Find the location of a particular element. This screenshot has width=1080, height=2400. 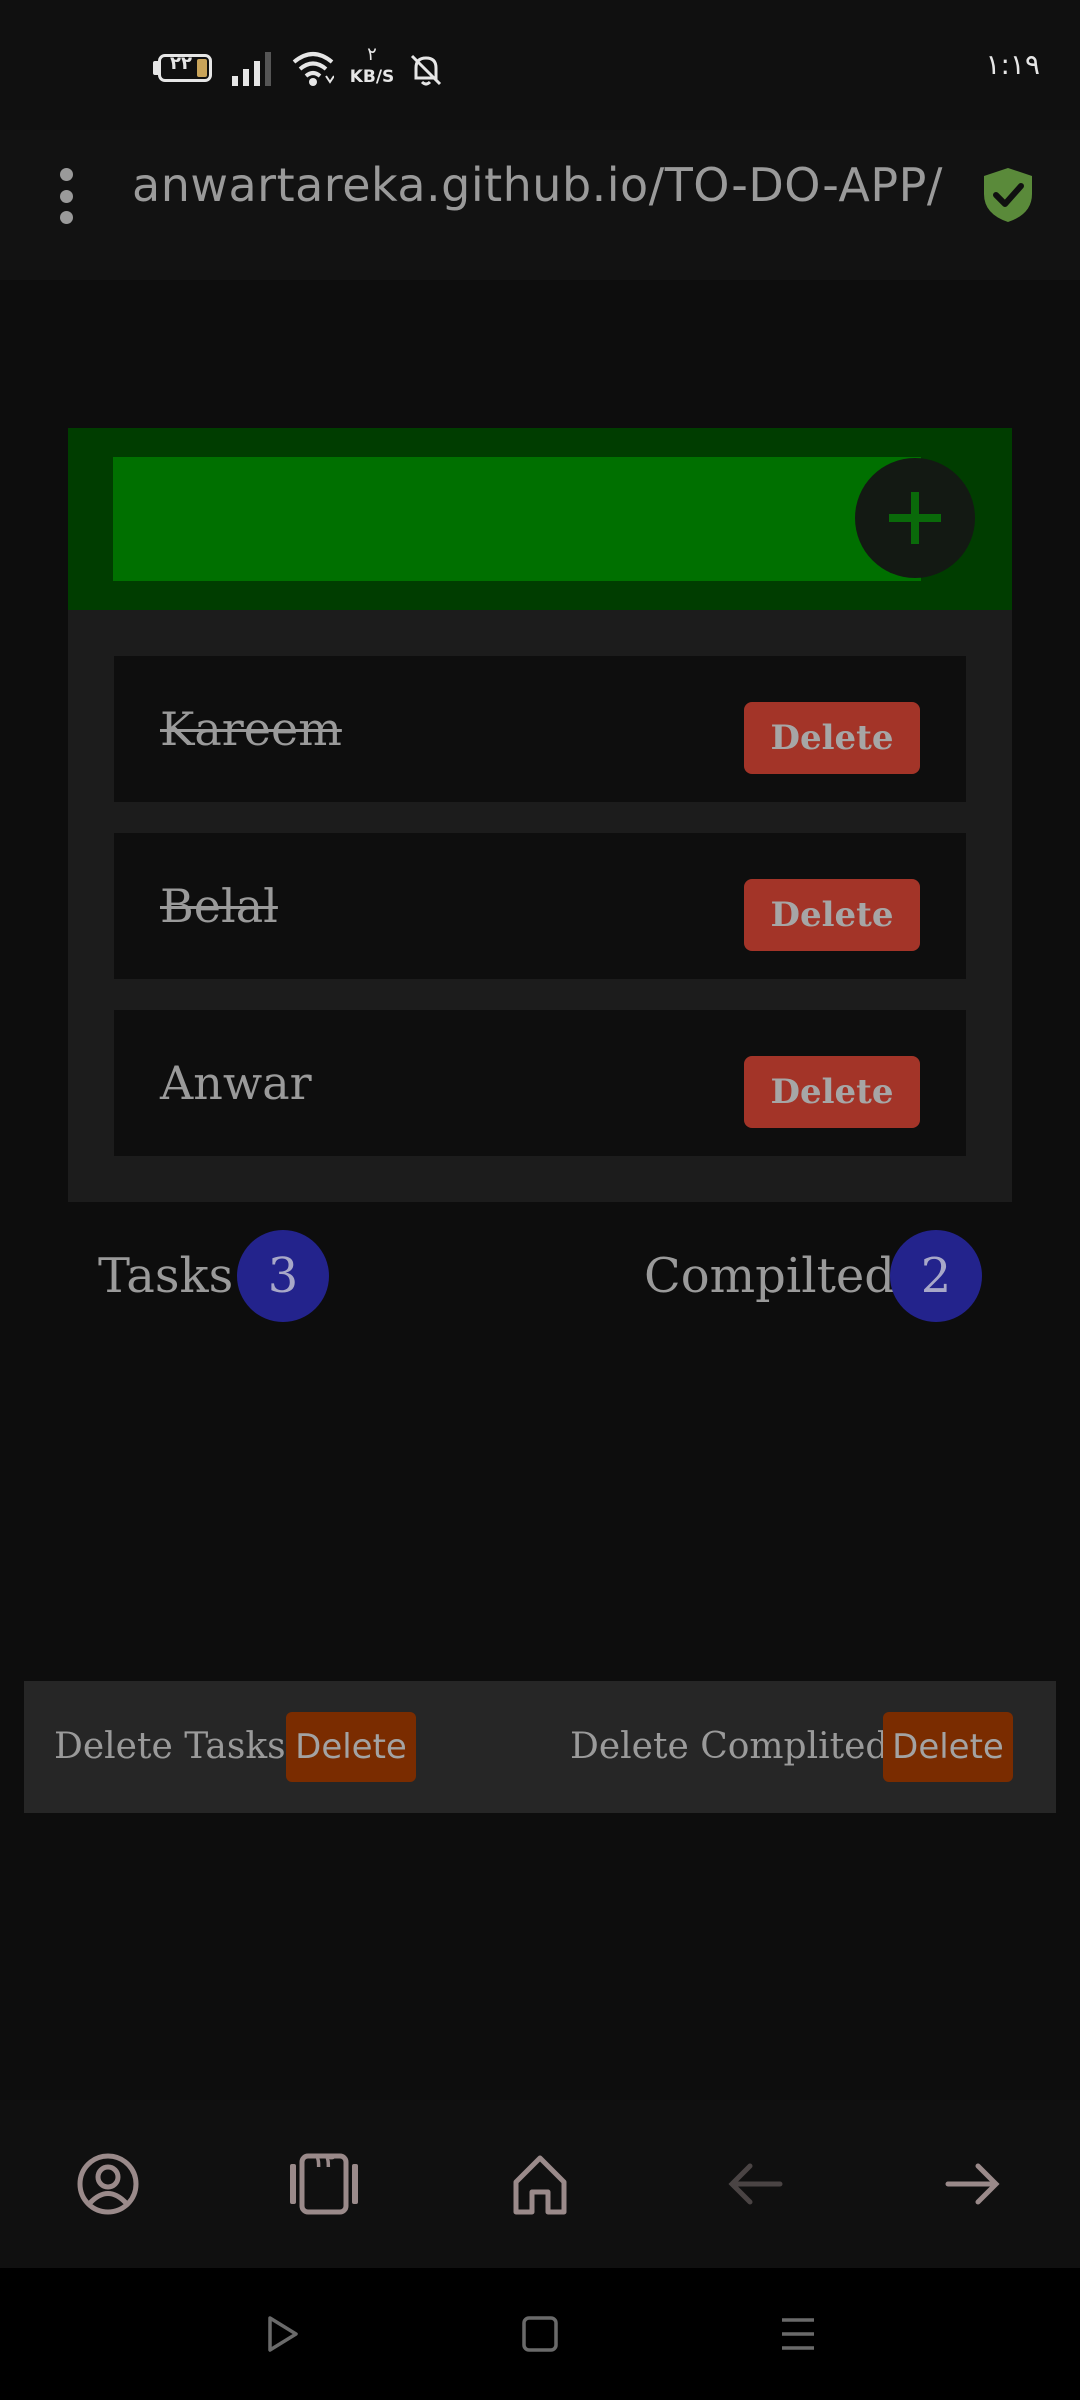

data-speed-value: ٢ is located at coordinates (372, 54).